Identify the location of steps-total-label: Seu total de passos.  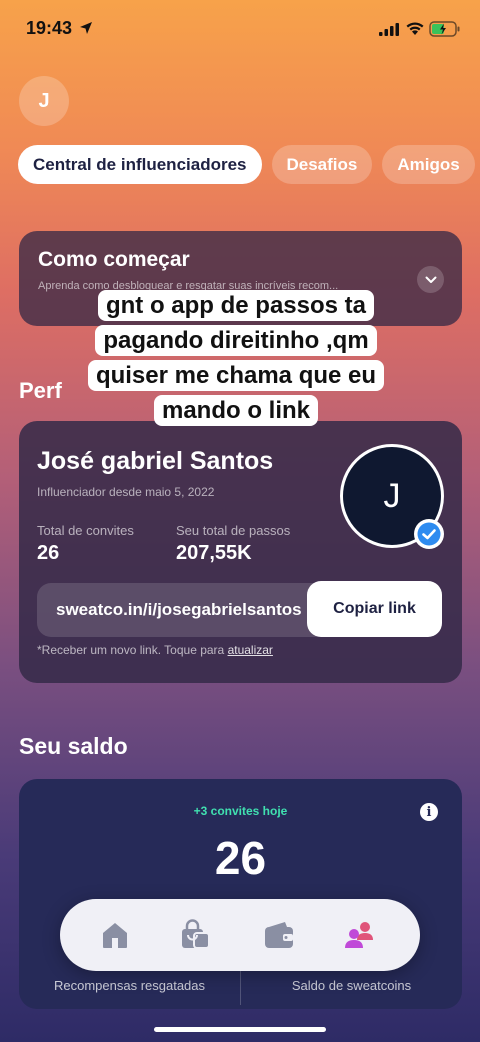
(233, 530).